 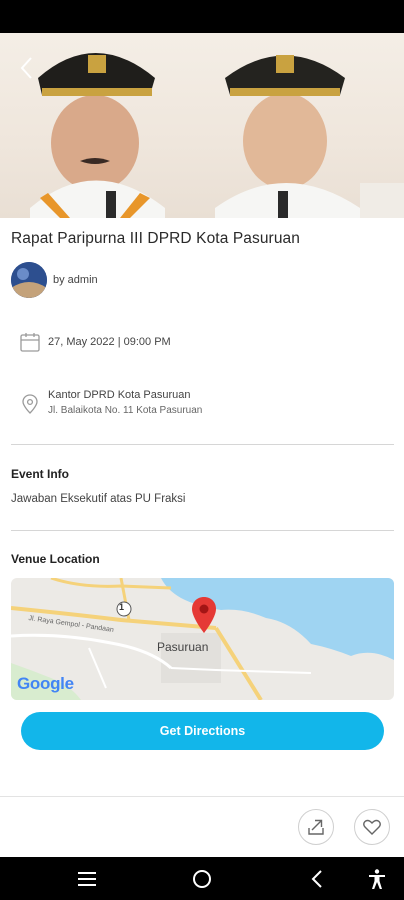 I want to click on venue-location-heading: Venue Location, so click(x=55, y=559).